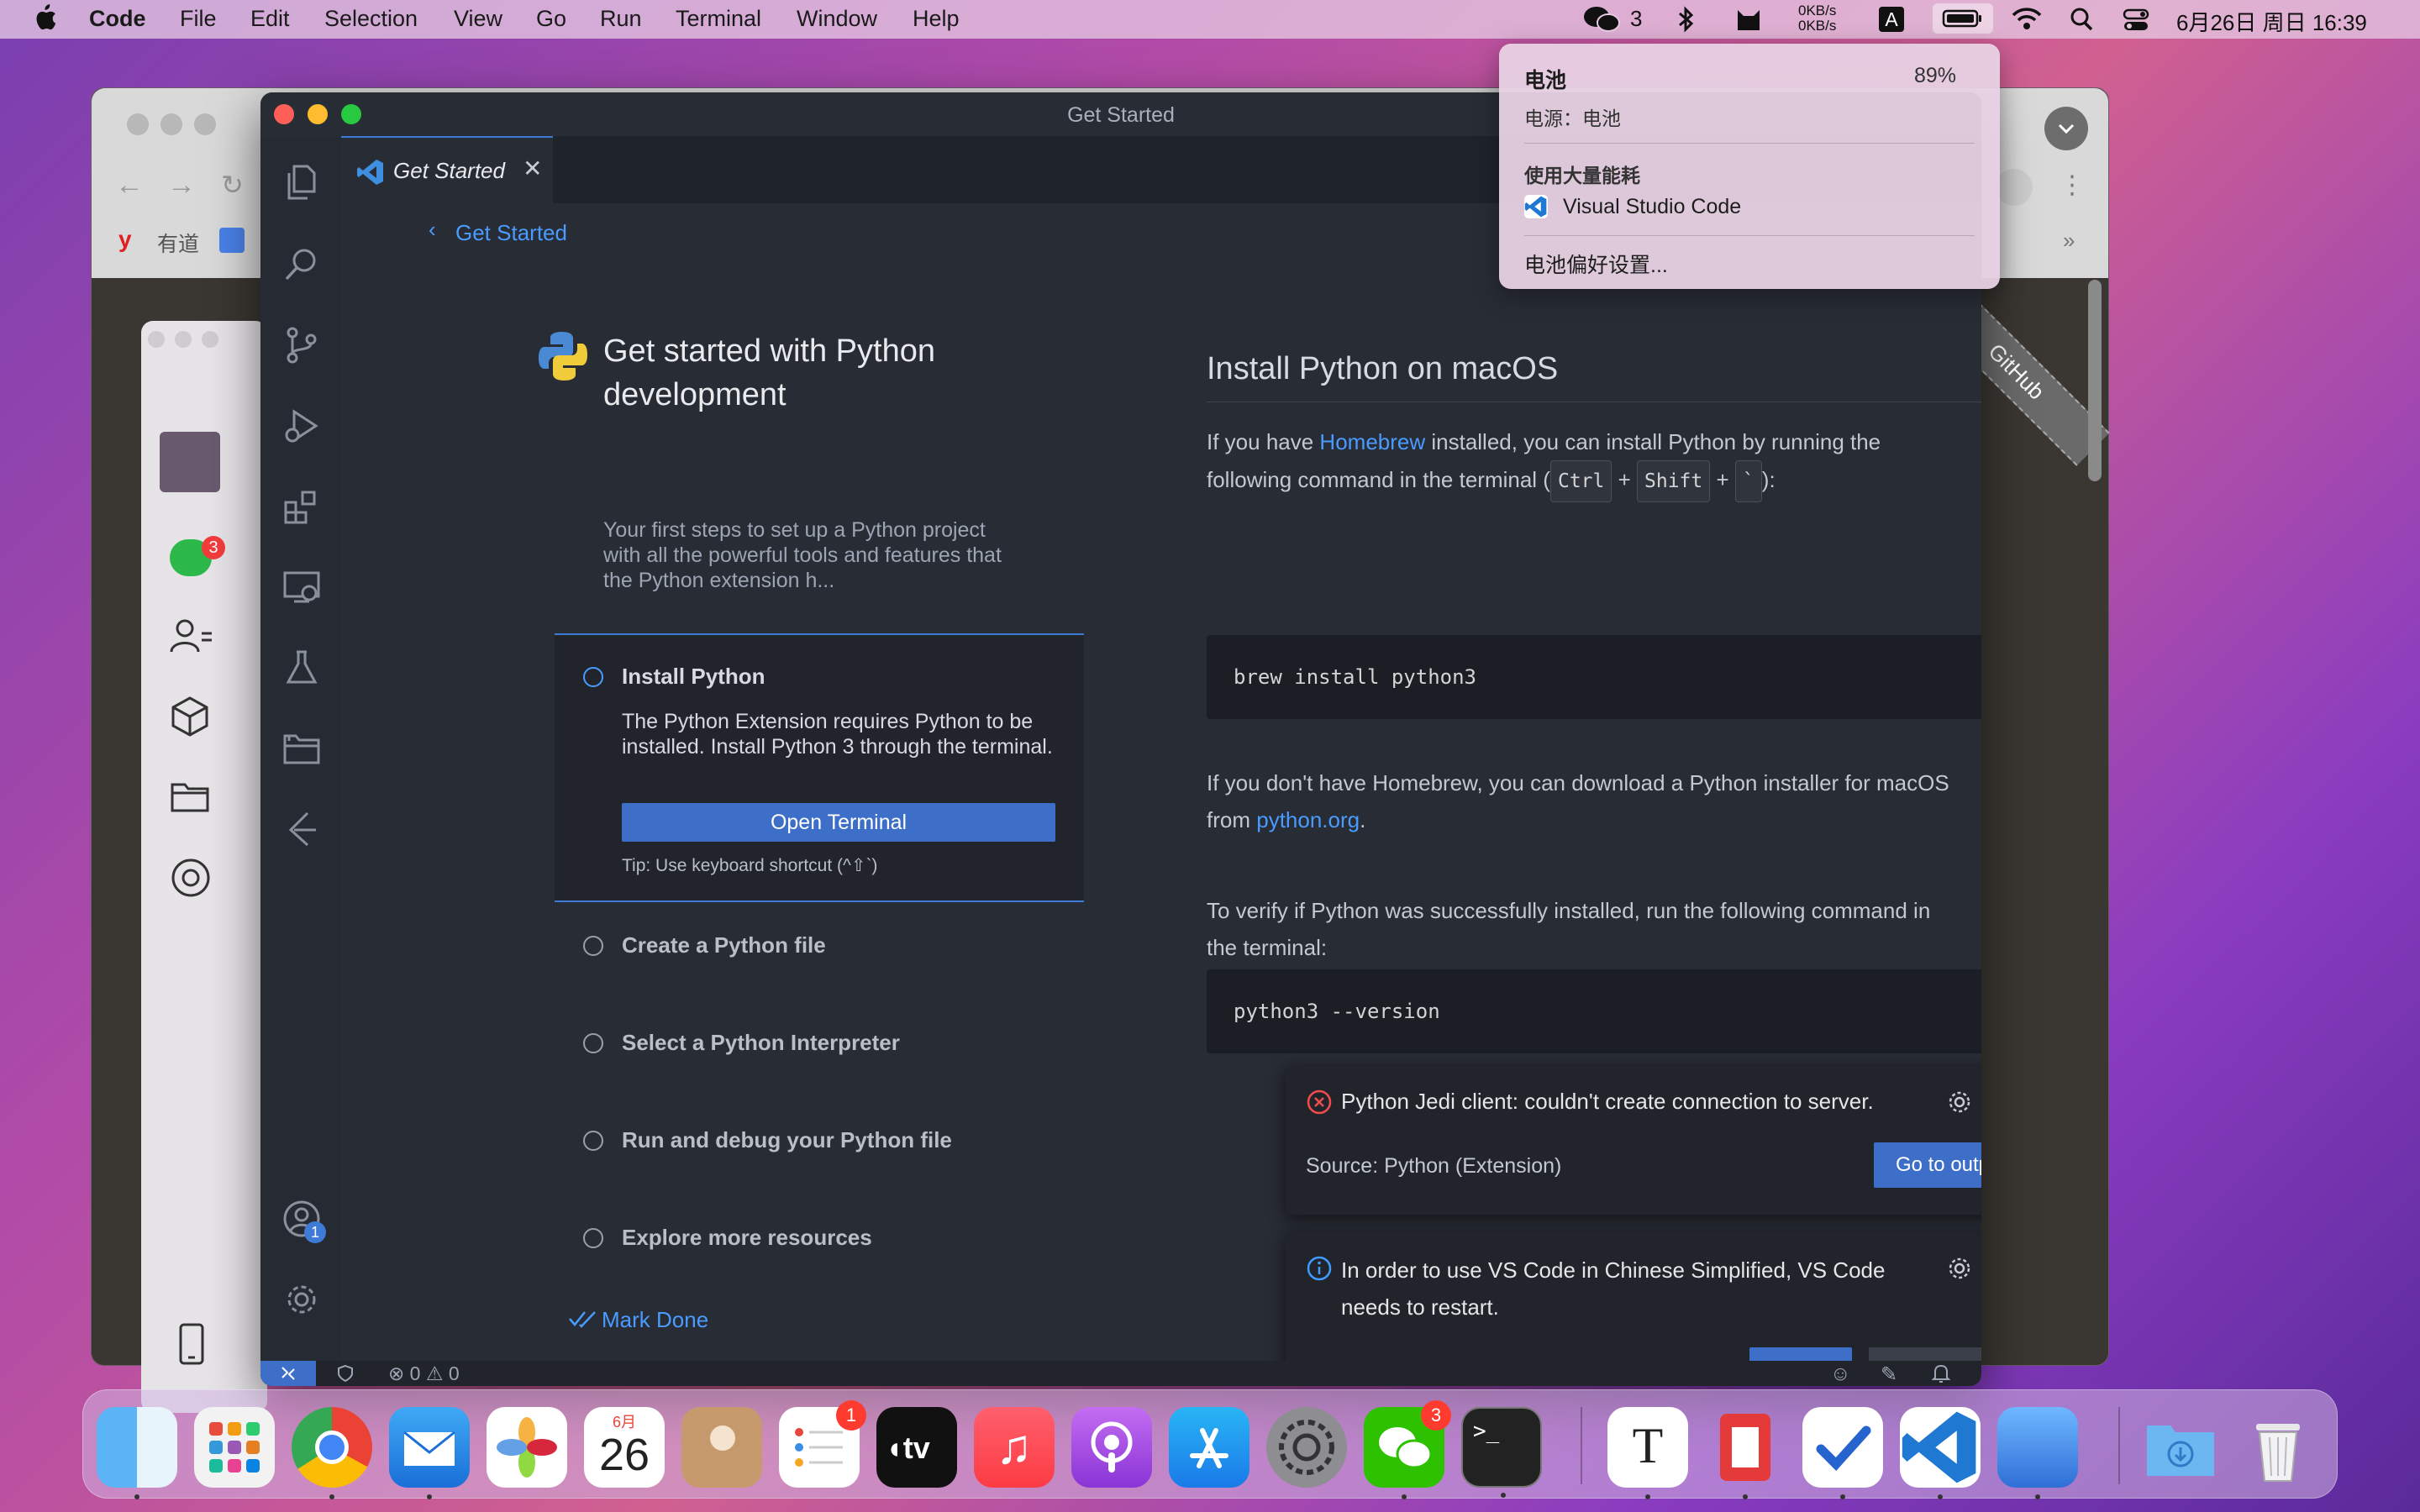 The image size is (2420, 1512). What do you see at coordinates (819, 1046) in the screenshot?
I see `step-select-interpreter: Select a Python Interpreter` at bounding box center [819, 1046].